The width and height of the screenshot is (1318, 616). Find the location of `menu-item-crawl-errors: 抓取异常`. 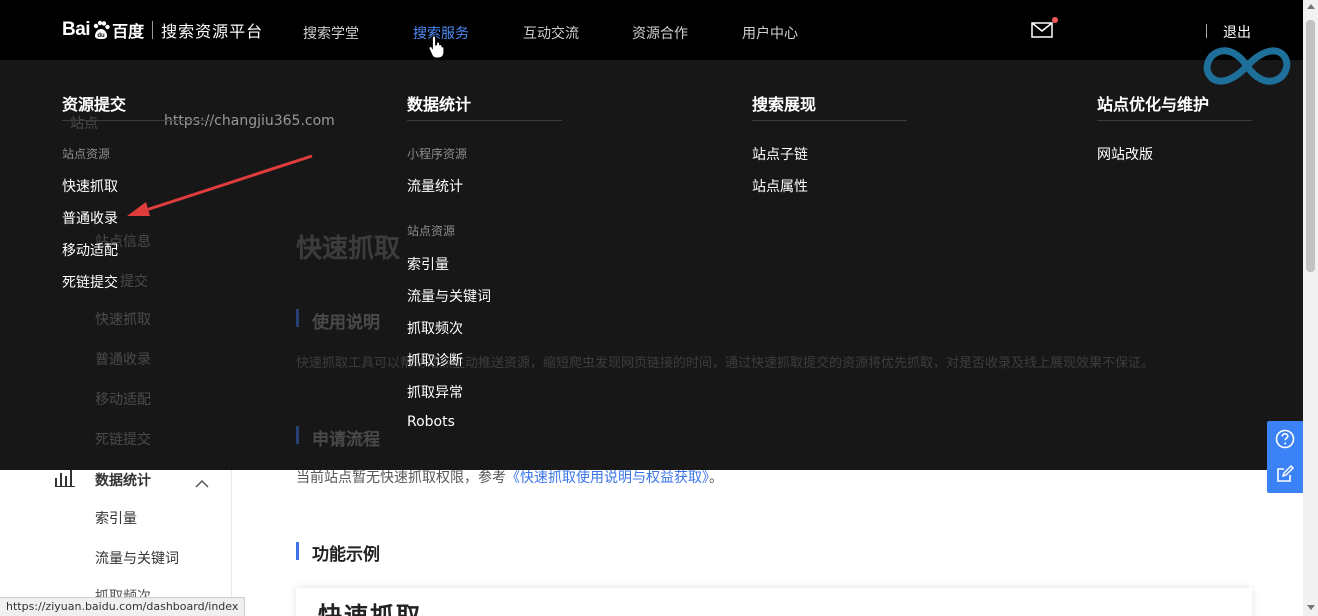

menu-item-crawl-errors: 抓取异常 is located at coordinates (435, 392).